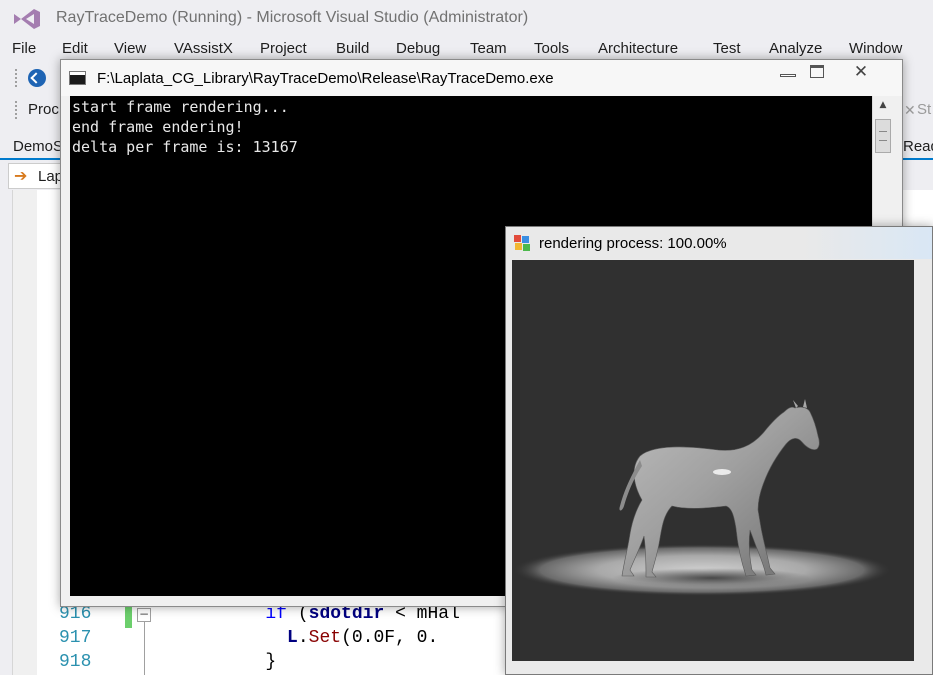 Image resolution: width=933 pixels, height=675 pixels. I want to click on menu-analyze: Analyze, so click(795, 48).